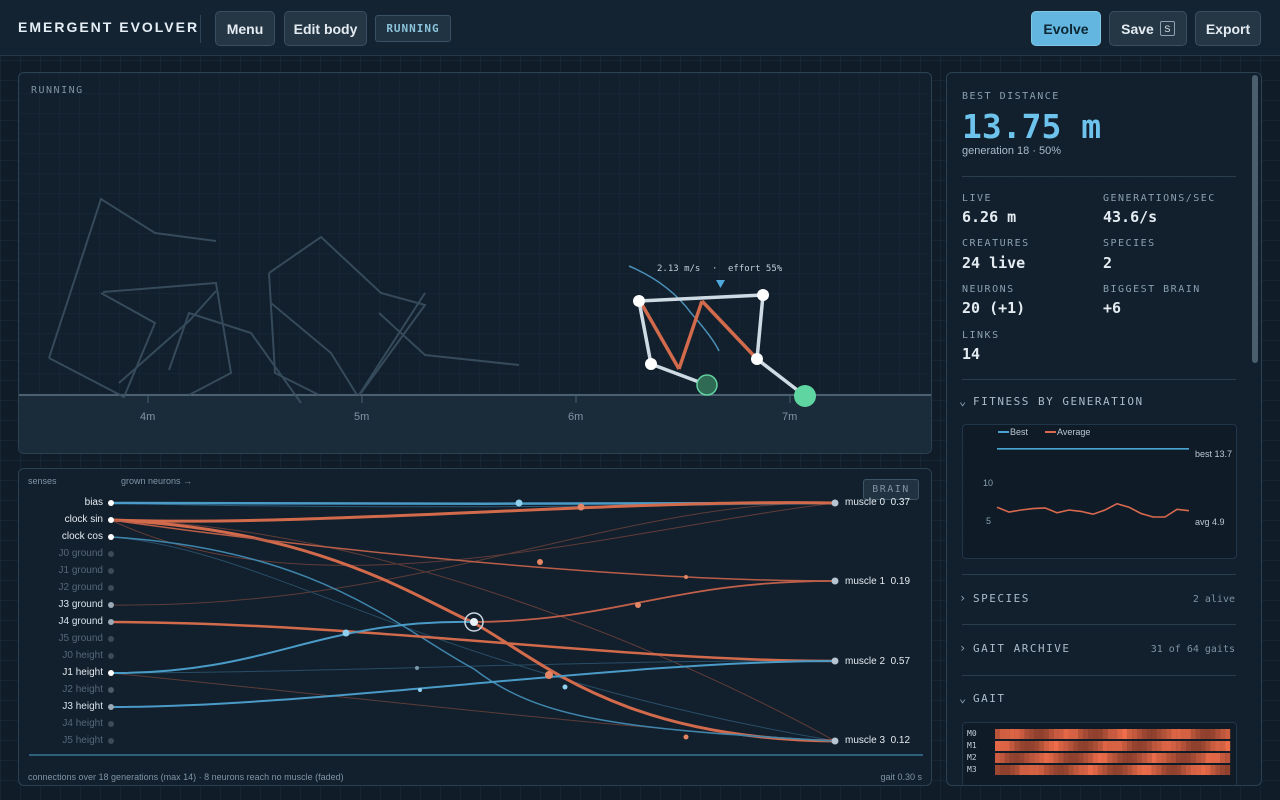 Image resolution: width=1280 pixels, height=800 pixels. What do you see at coordinates (362, 417) in the screenshot?
I see `distance-tick: 5m` at bounding box center [362, 417].